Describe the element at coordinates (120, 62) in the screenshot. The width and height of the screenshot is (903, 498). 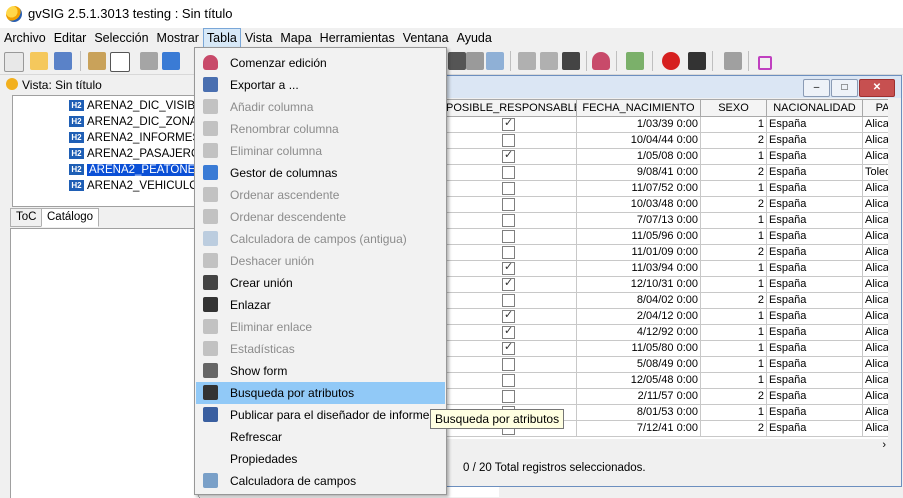
I see `select-tool-icon` at that location.